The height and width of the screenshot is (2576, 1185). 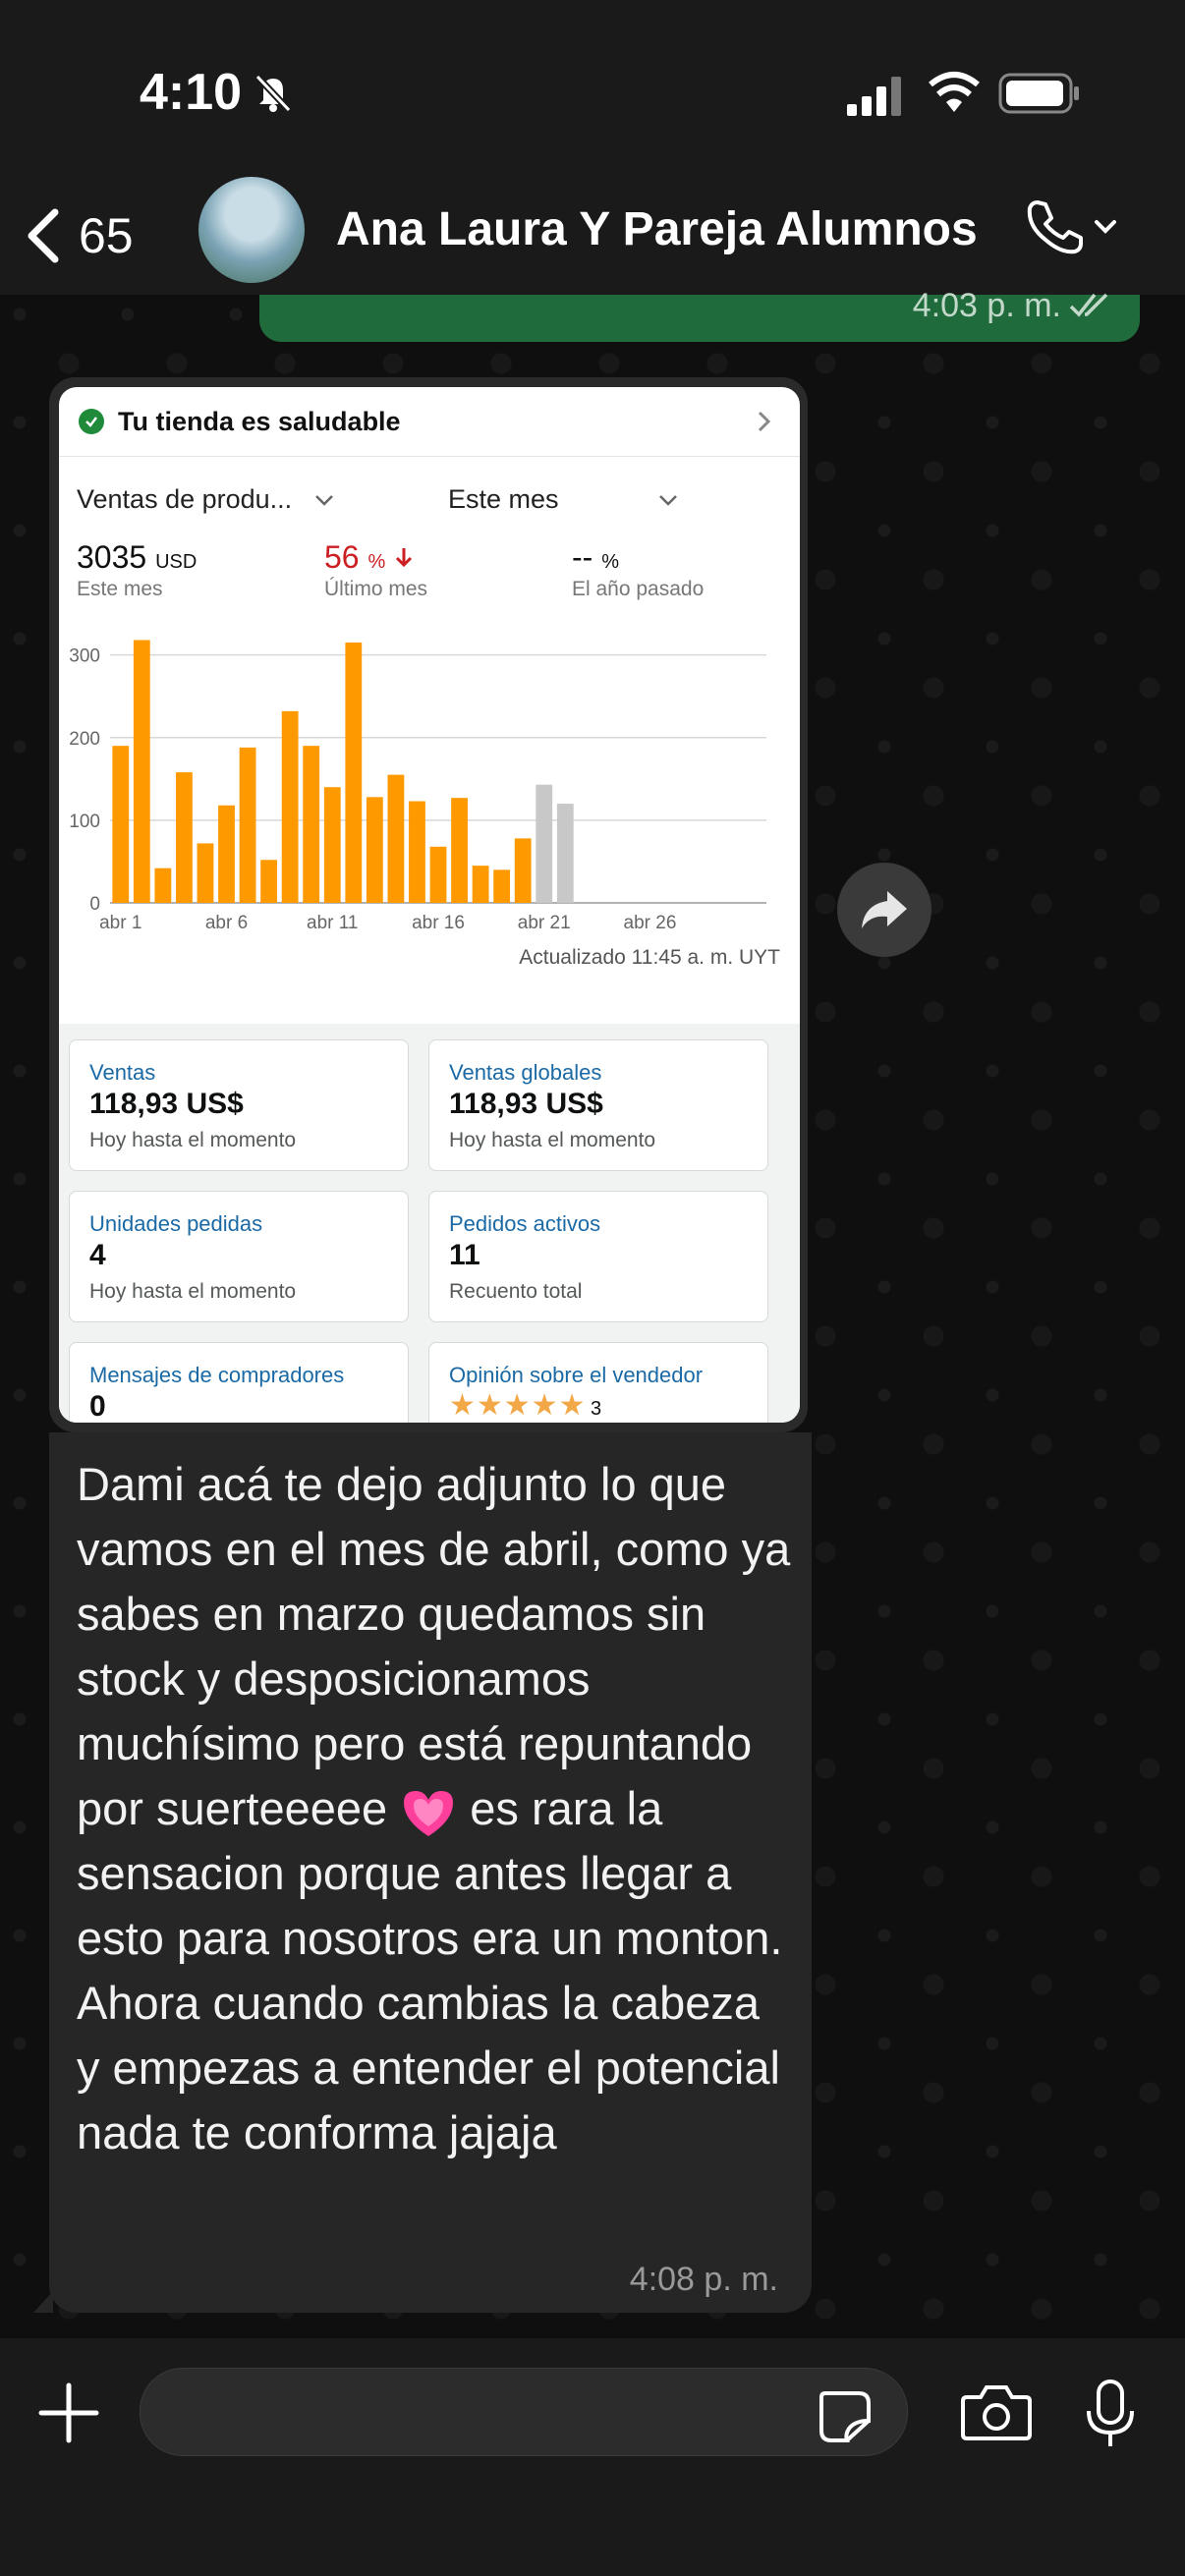 I want to click on card-units-ordered: Unidades pedidas 4 Hoy hasta el momento, so click(x=239, y=1256).